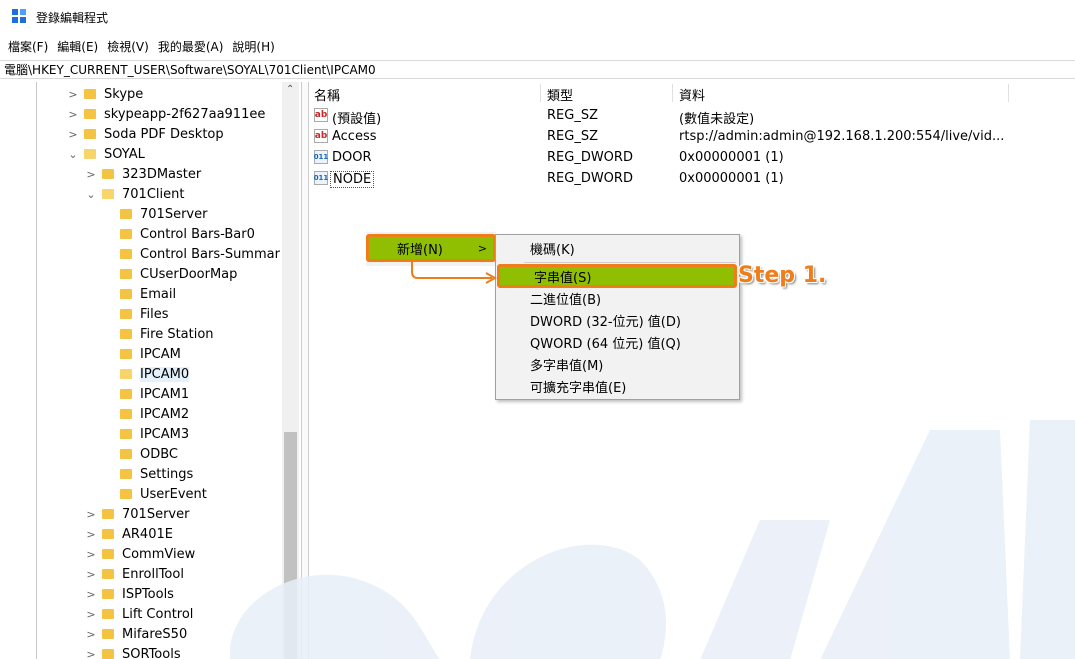 The height and width of the screenshot is (659, 1075). Describe the element at coordinates (617, 364) in the screenshot. I see `menu-item-multi-string-value: 多字串值(M)` at that location.